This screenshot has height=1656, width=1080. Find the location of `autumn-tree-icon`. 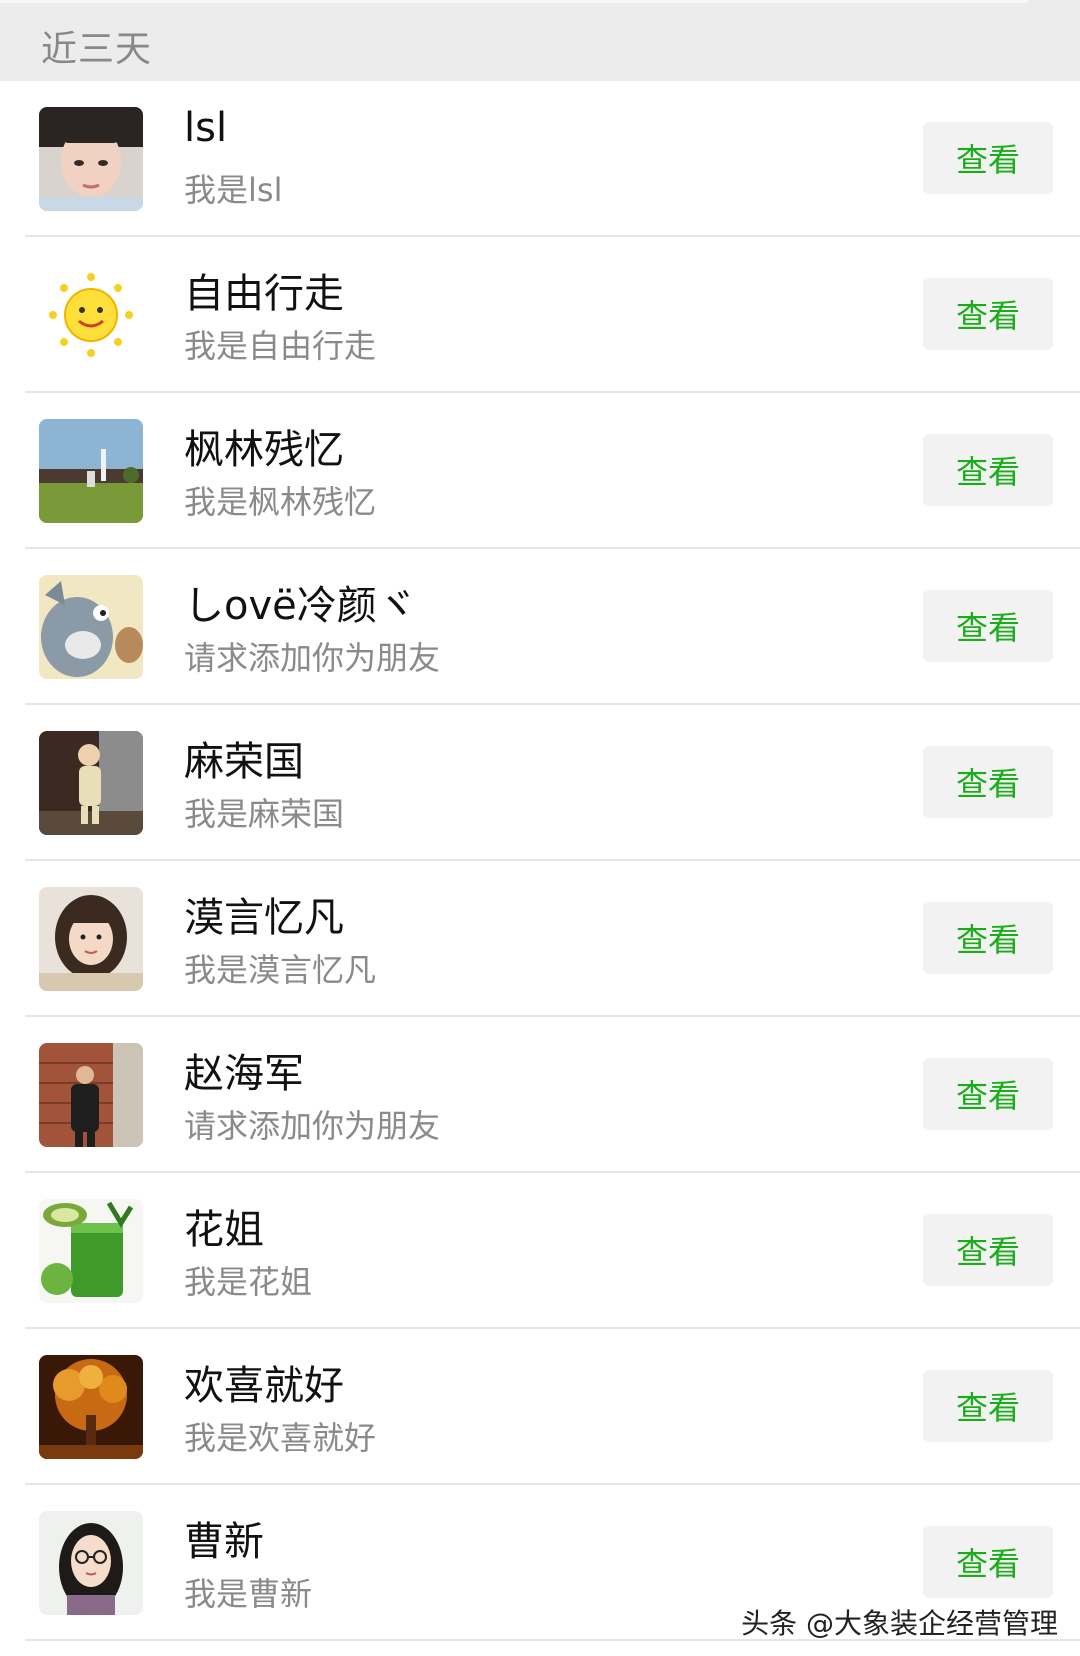

autumn-tree-icon is located at coordinates (91, 1407).